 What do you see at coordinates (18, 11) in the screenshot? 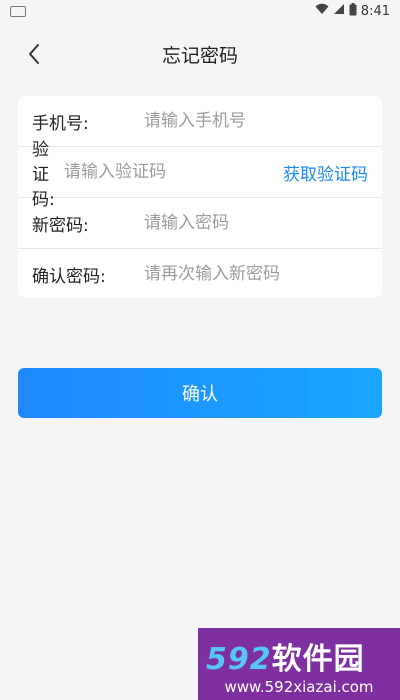
I see `keyboard-icon` at bounding box center [18, 11].